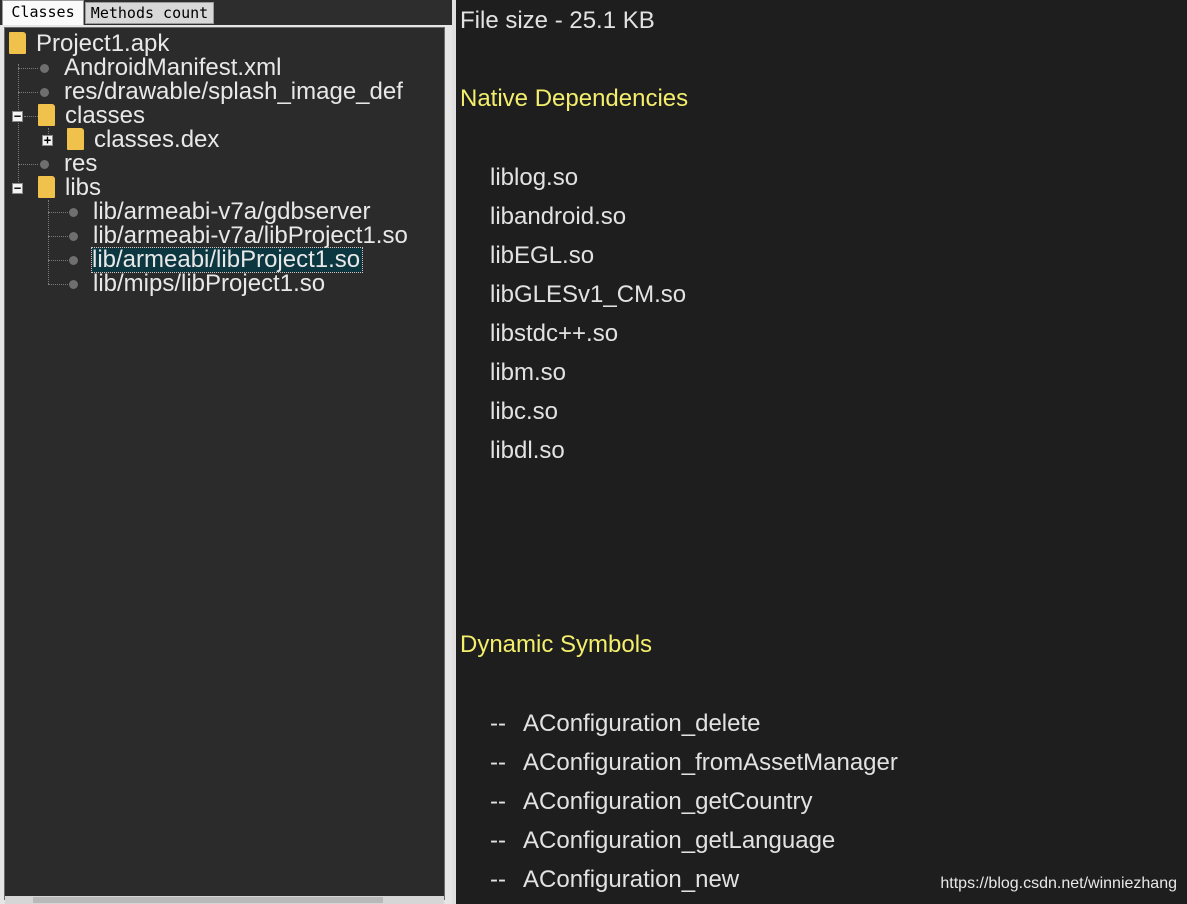 The width and height of the screenshot is (1187, 904). I want to click on native-dep-item: liblog.so, so click(534, 177).